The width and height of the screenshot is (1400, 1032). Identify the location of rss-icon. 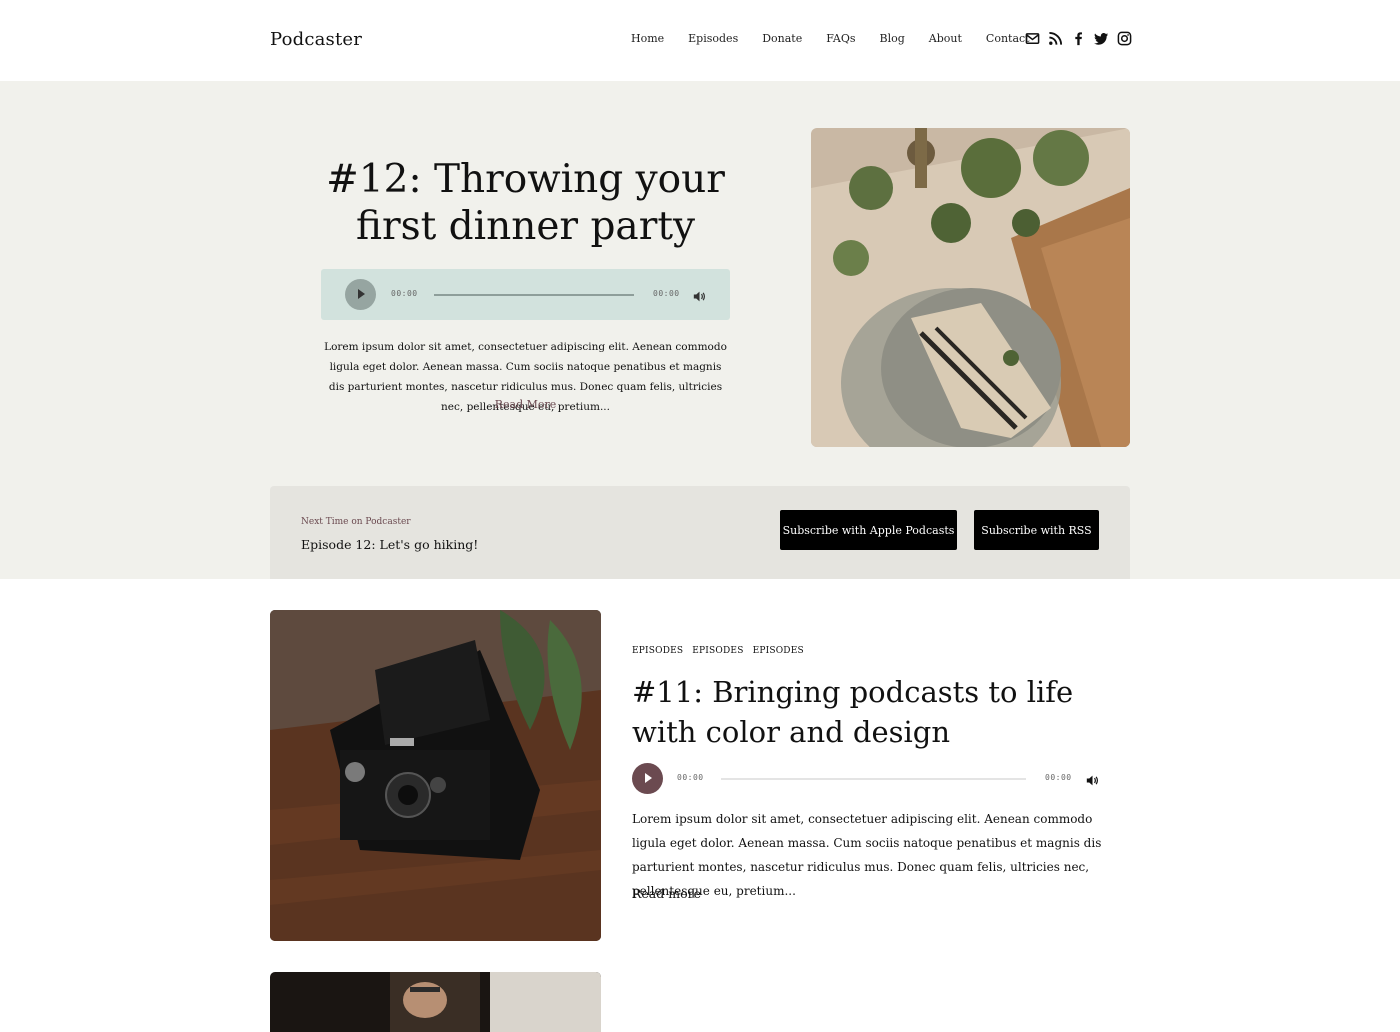
(1055, 38).